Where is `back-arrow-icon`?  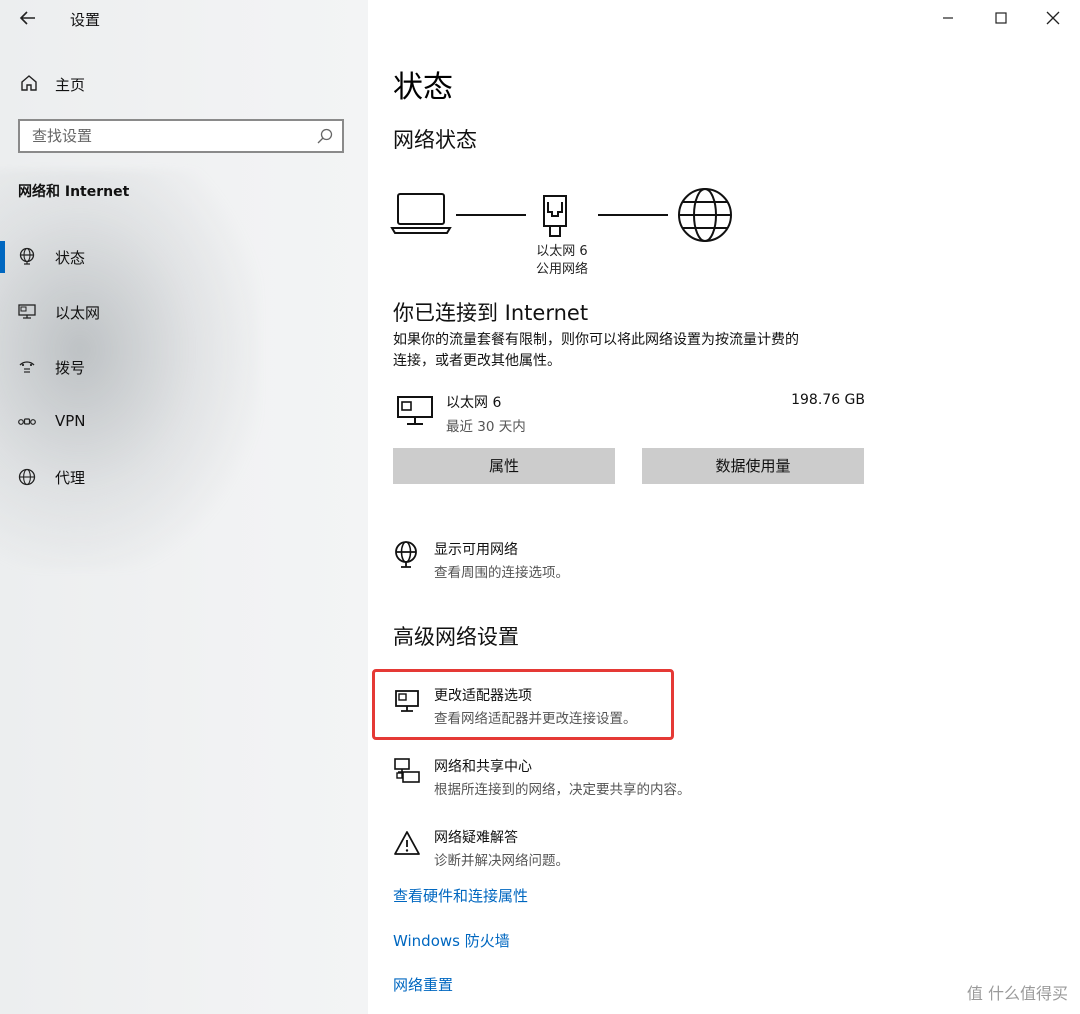 back-arrow-icon is located at coordinates (28, 18).